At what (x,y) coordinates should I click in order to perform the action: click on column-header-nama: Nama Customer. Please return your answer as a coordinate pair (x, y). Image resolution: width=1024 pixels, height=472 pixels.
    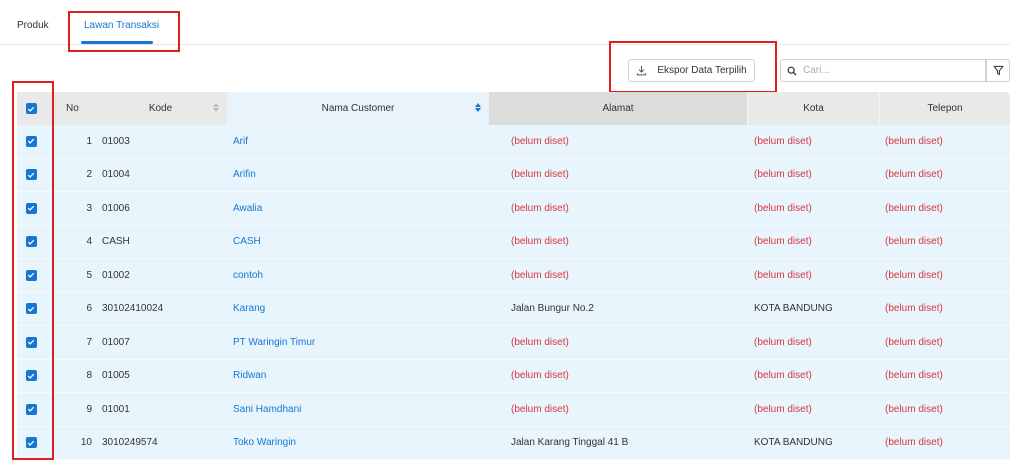
    Looking at the image, I should click on (358, 108).